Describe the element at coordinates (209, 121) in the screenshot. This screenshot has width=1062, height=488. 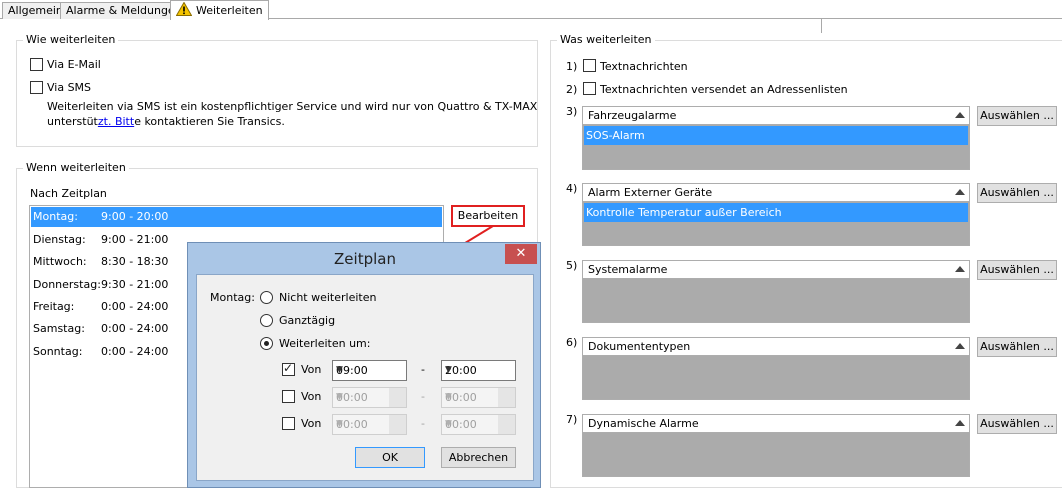
I see `sms-info-text-b: e kontaktieren Sie Transics.` at that location.